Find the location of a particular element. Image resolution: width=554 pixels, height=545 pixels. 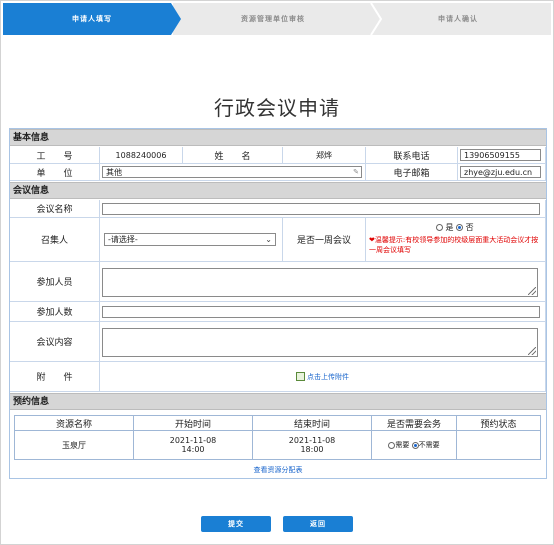

phone-cell: 13906509155 is located at coordinates (502, 155).